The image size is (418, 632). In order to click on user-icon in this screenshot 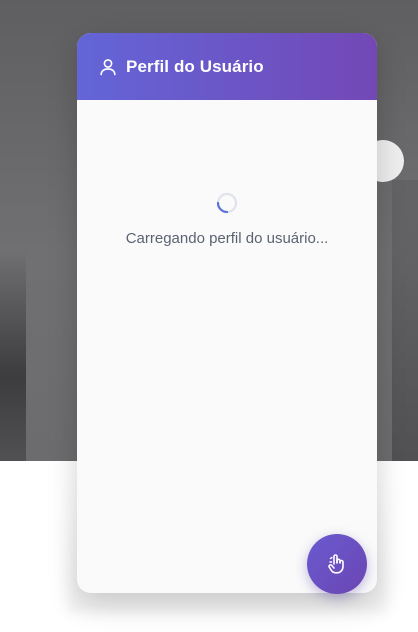, I will do `click(108, 67)`.